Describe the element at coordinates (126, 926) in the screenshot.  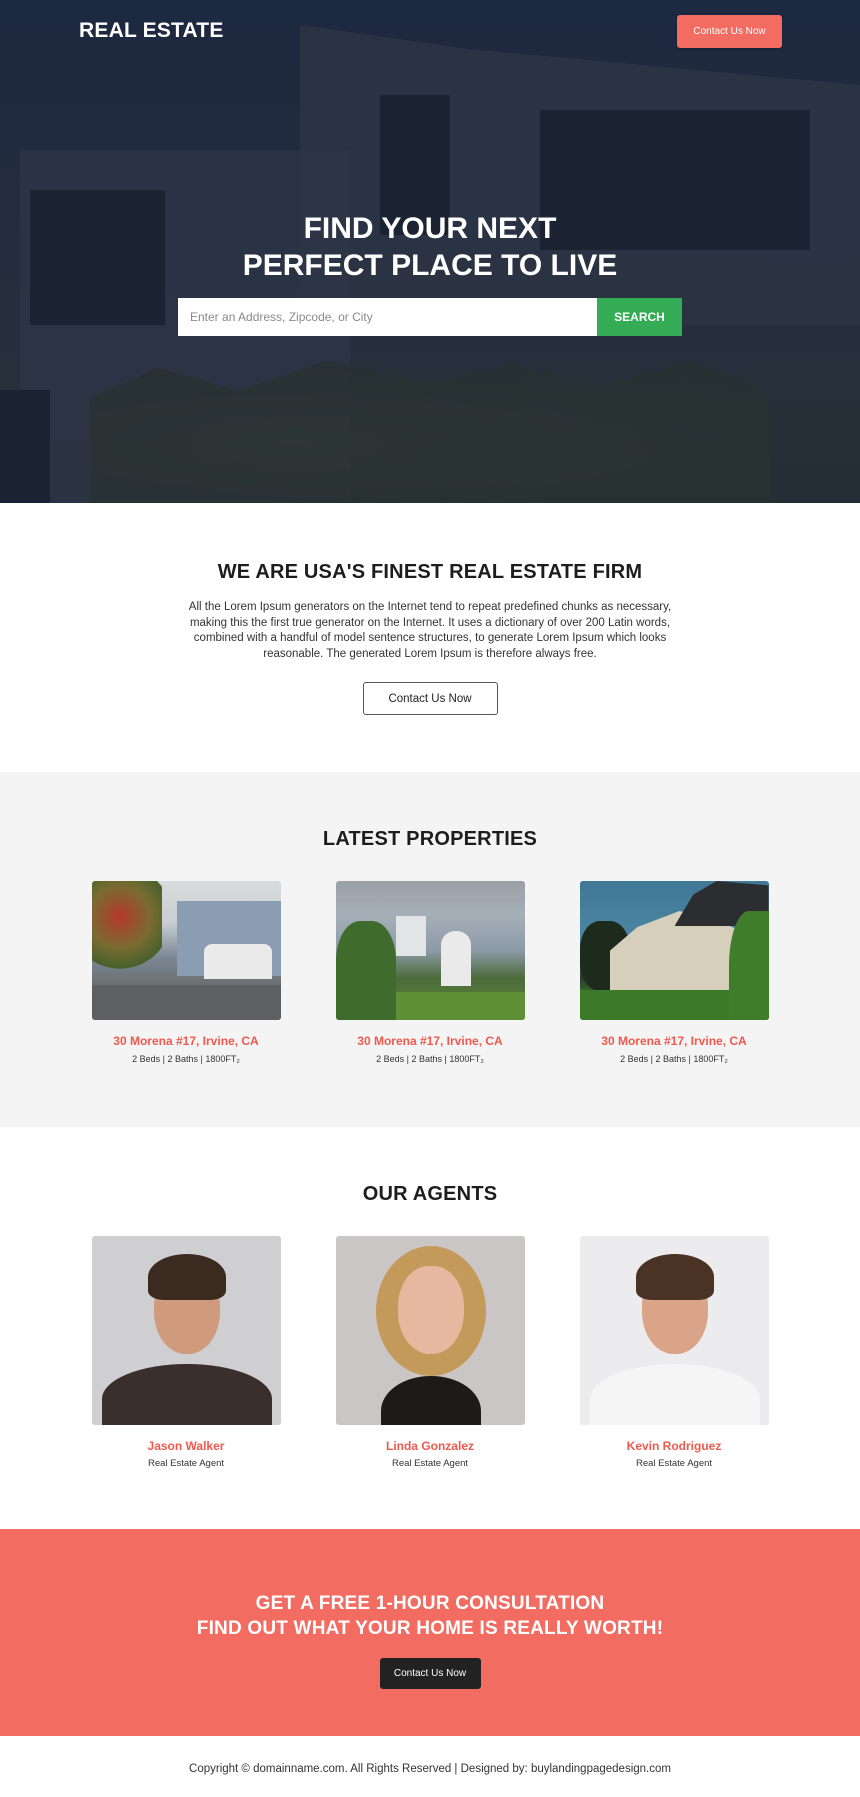
I see `photo-tree` at that location.